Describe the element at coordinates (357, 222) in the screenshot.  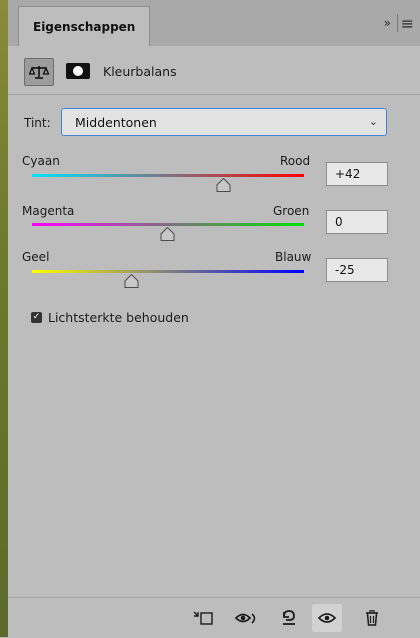
I see `magenta-green-value-input: 0` at that location.